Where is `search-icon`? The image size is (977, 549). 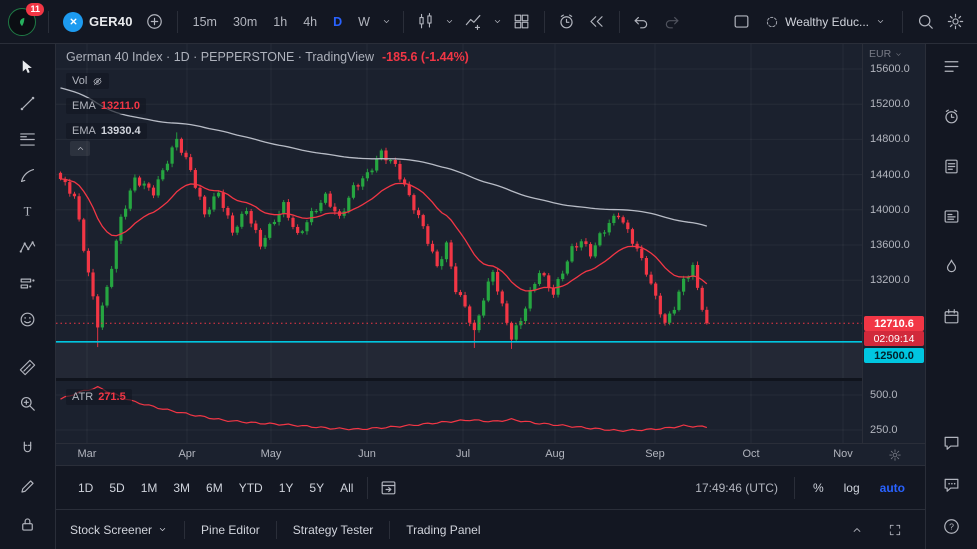 search-icon is located at coordinates (925, 21).